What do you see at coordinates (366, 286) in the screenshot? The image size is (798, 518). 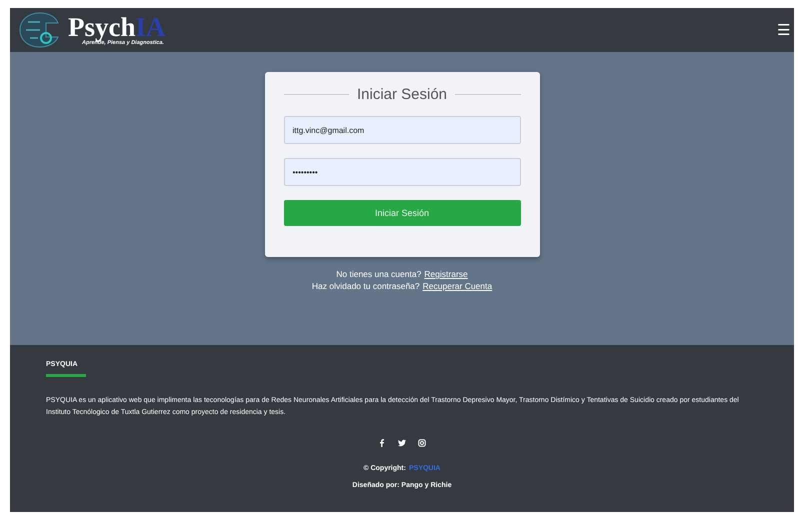 I see `link-prompt: Haz olvidado tu contraseña?` at bounding box center [366, 286].